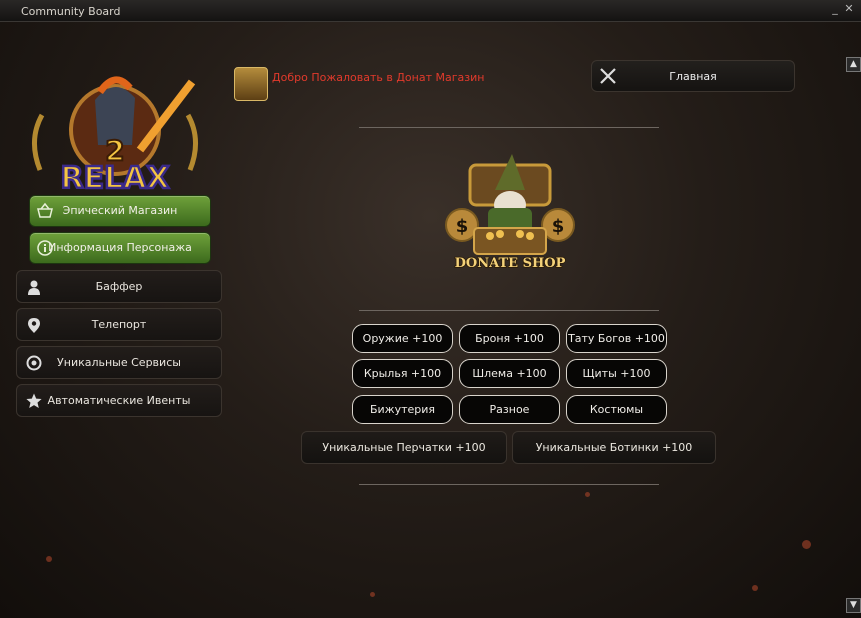  I want to click on home-button: Главная, so click(693, 76).